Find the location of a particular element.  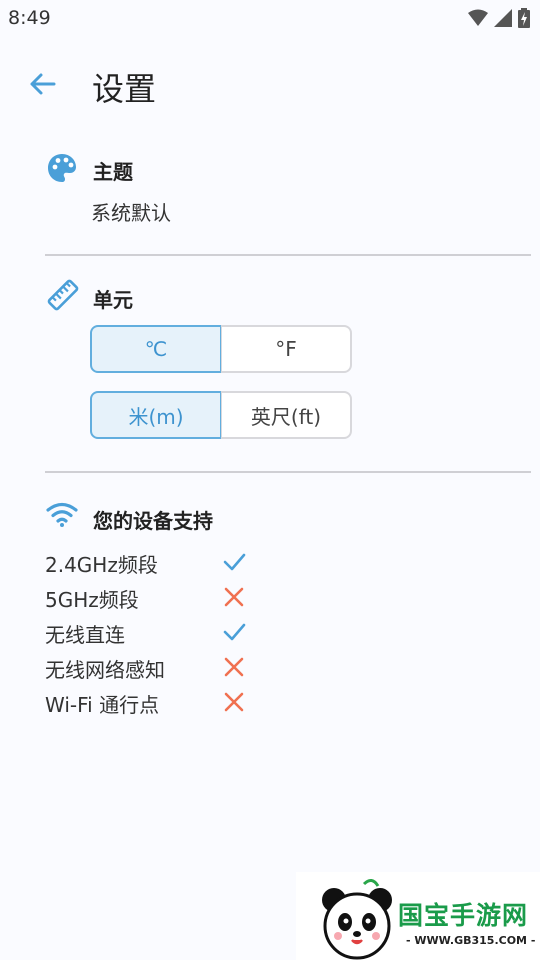

status-time: 8:49 is located at coordinates (29, 18).